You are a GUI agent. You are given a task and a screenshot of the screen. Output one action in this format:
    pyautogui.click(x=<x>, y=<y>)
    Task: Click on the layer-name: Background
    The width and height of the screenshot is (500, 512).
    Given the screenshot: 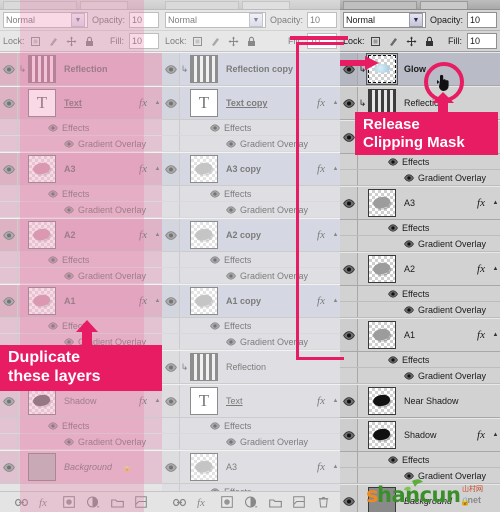 What is the action you would take?
    pyautogui.click(x=88, y=467)
    